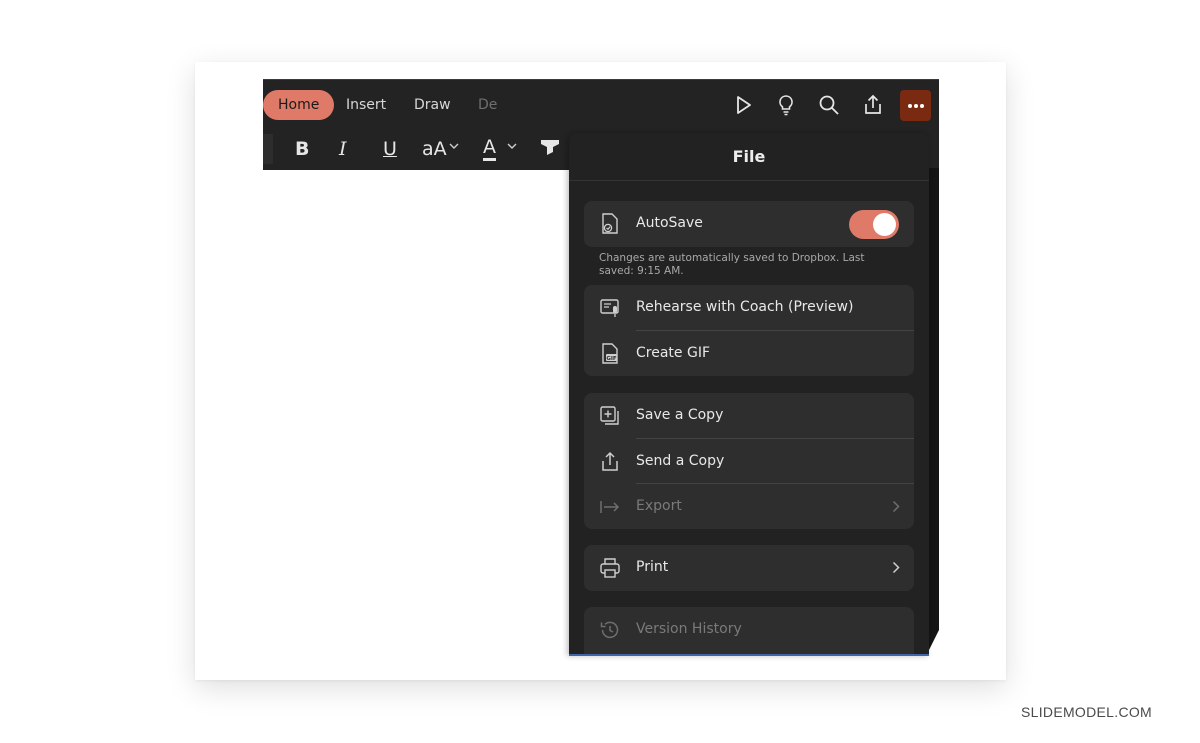 Image resolution: width=1200 pixels, height=743 pixels. I want to click on autosave-file-icon, so click(610, 223).